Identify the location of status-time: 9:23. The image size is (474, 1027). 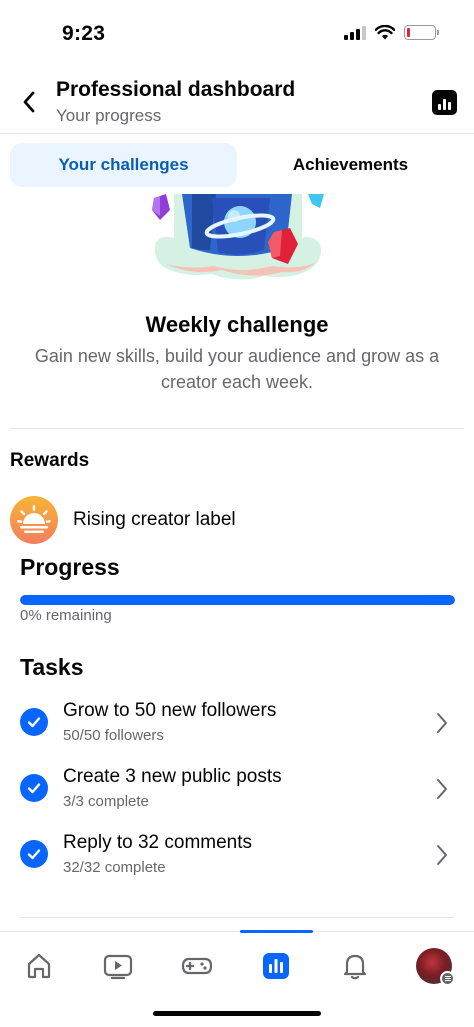
(84, 33).